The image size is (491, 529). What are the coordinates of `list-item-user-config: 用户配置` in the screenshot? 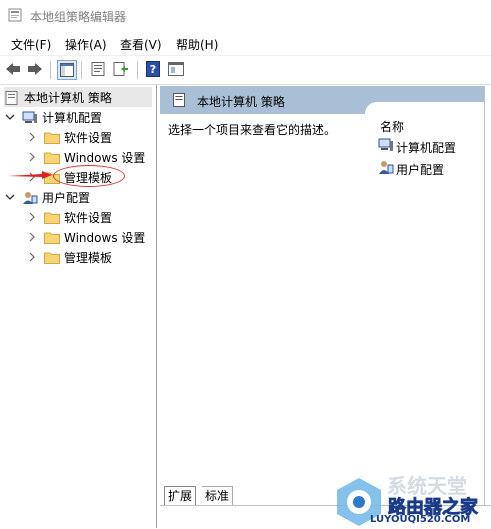 It's located at (411, 169).